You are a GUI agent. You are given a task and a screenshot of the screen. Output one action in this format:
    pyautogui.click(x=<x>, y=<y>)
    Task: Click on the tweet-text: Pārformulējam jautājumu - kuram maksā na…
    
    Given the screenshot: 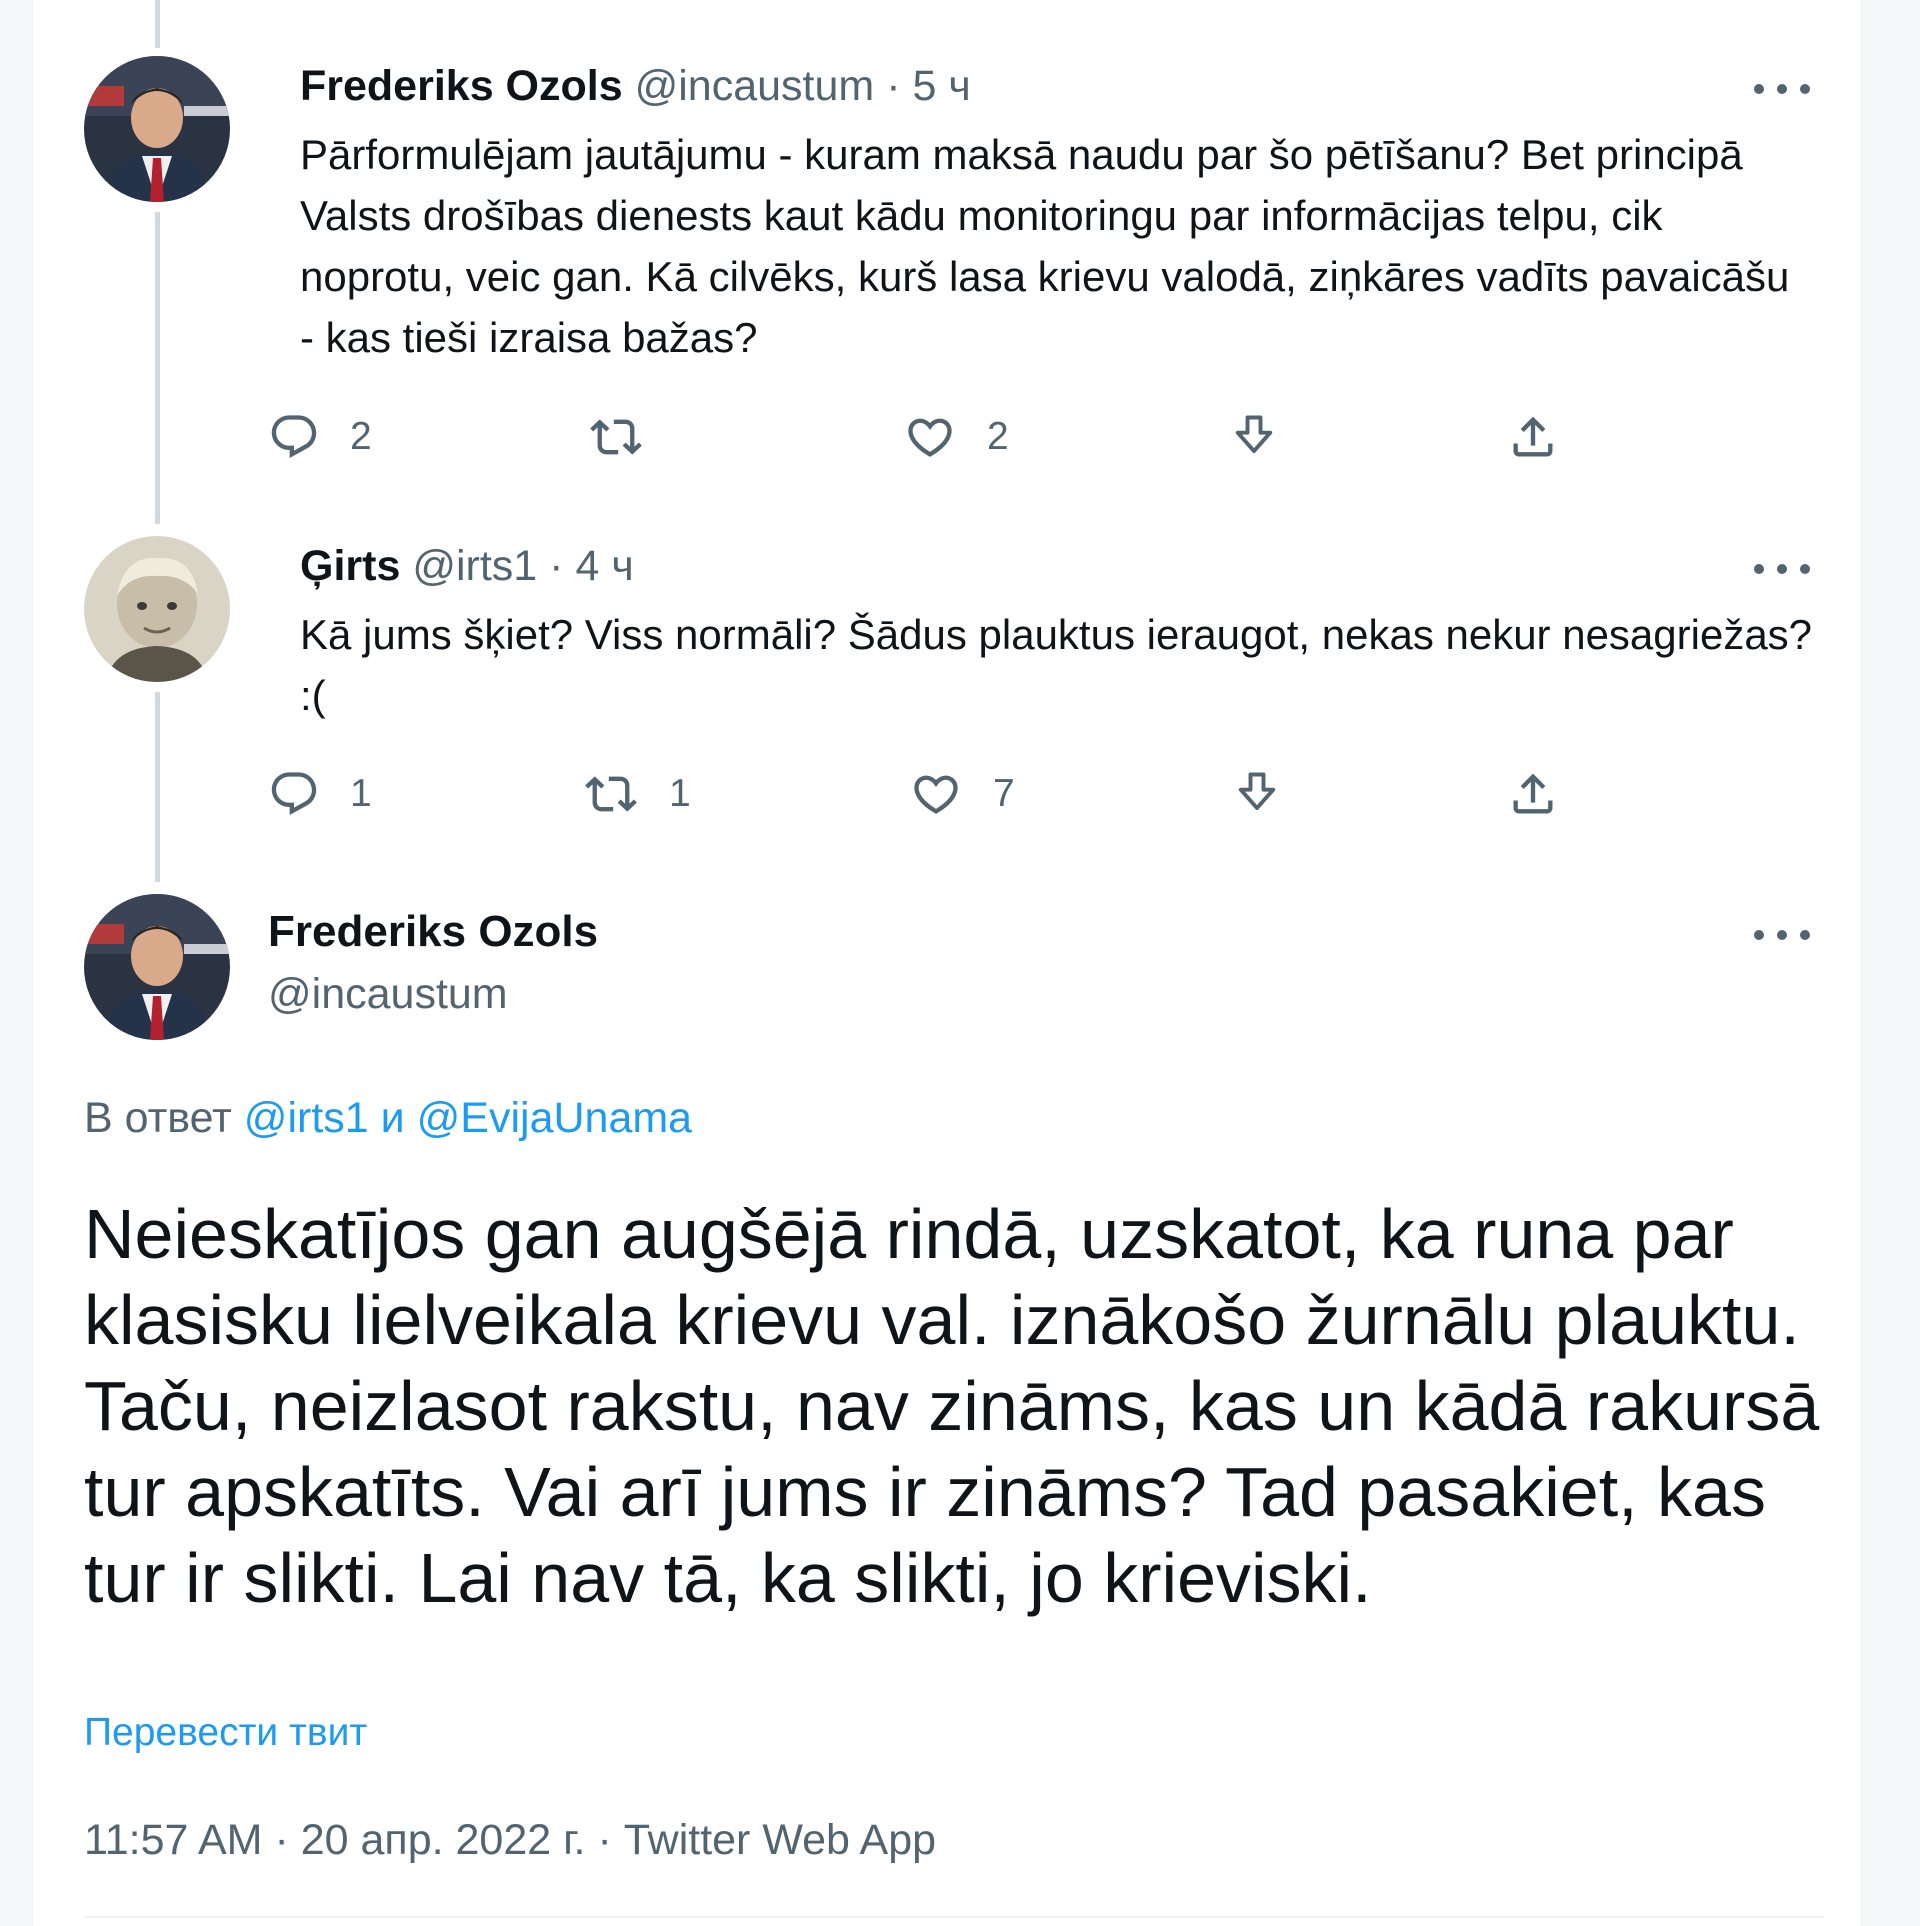 What is the action you would take?
    pyautogui.click(x=1045, y=246)
    